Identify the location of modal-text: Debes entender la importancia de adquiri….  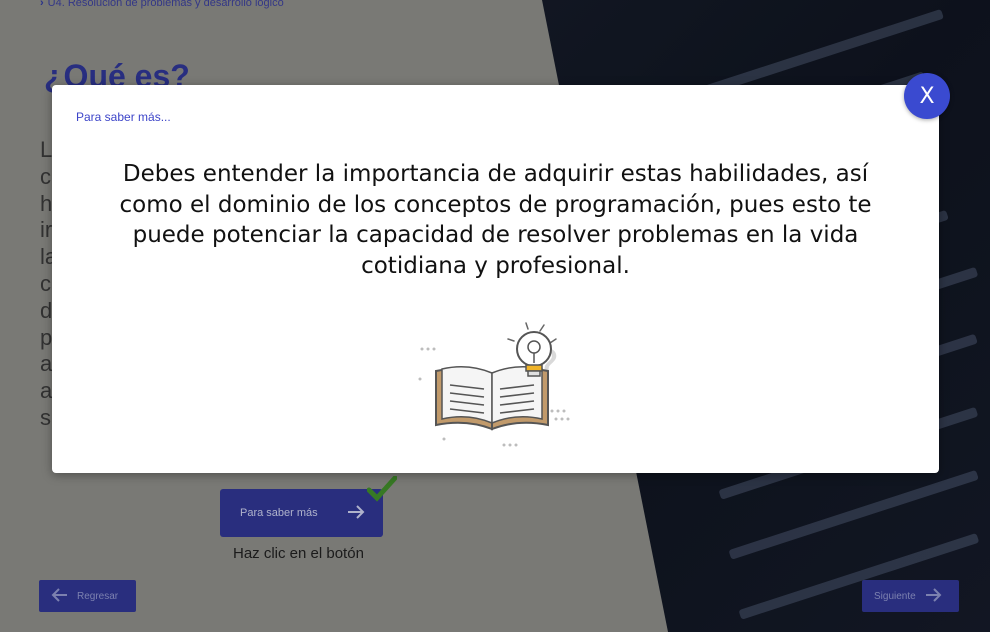
(495, 220).